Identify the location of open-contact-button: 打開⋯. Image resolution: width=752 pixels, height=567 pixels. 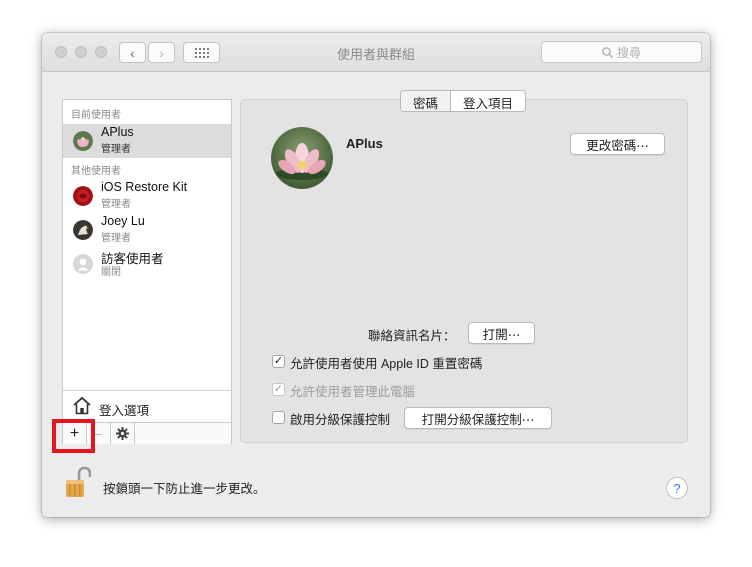
(501, 333).